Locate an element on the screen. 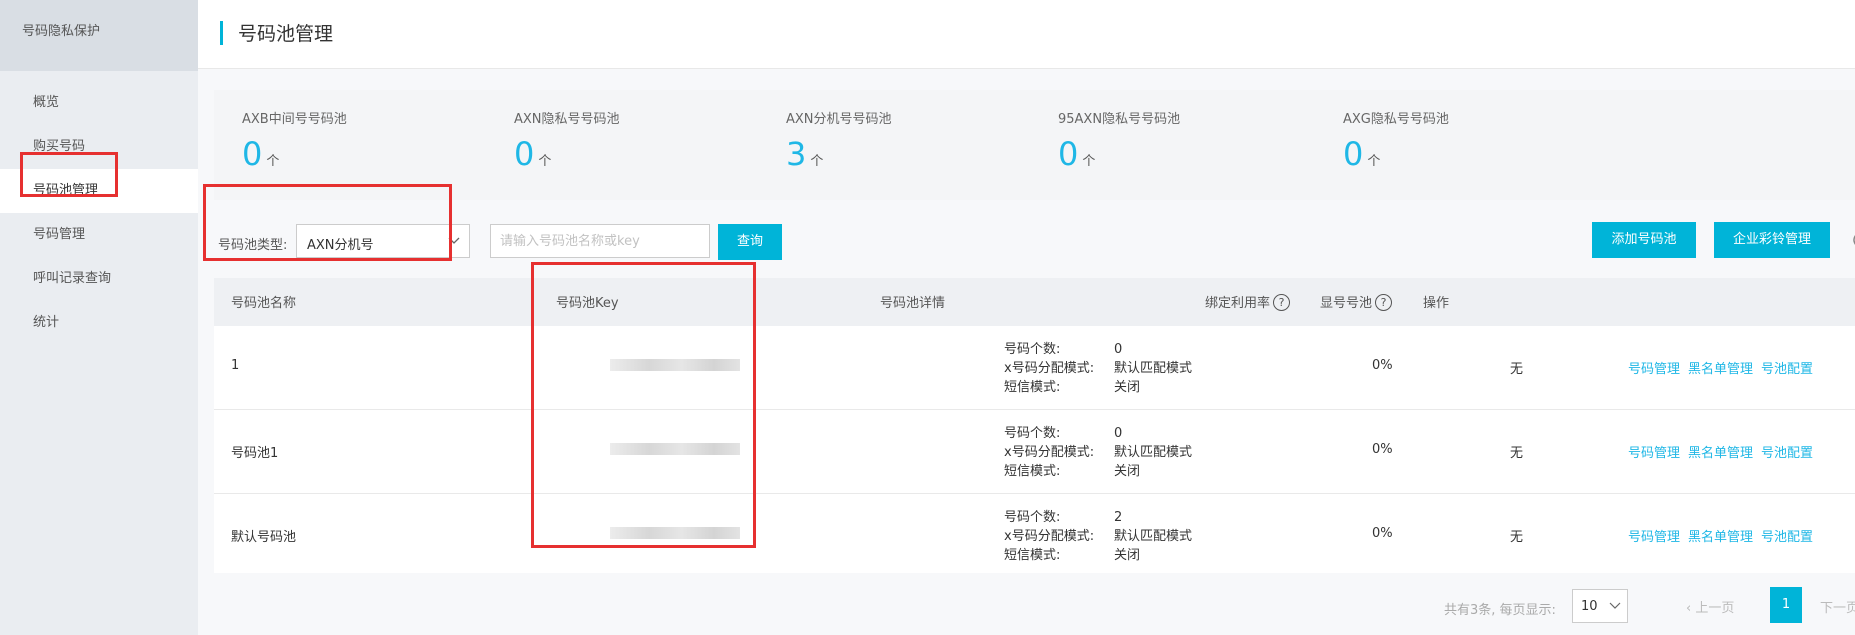  stat-axg: AXG隐私号号码池 0个 is located at coordinates (1396, 143).